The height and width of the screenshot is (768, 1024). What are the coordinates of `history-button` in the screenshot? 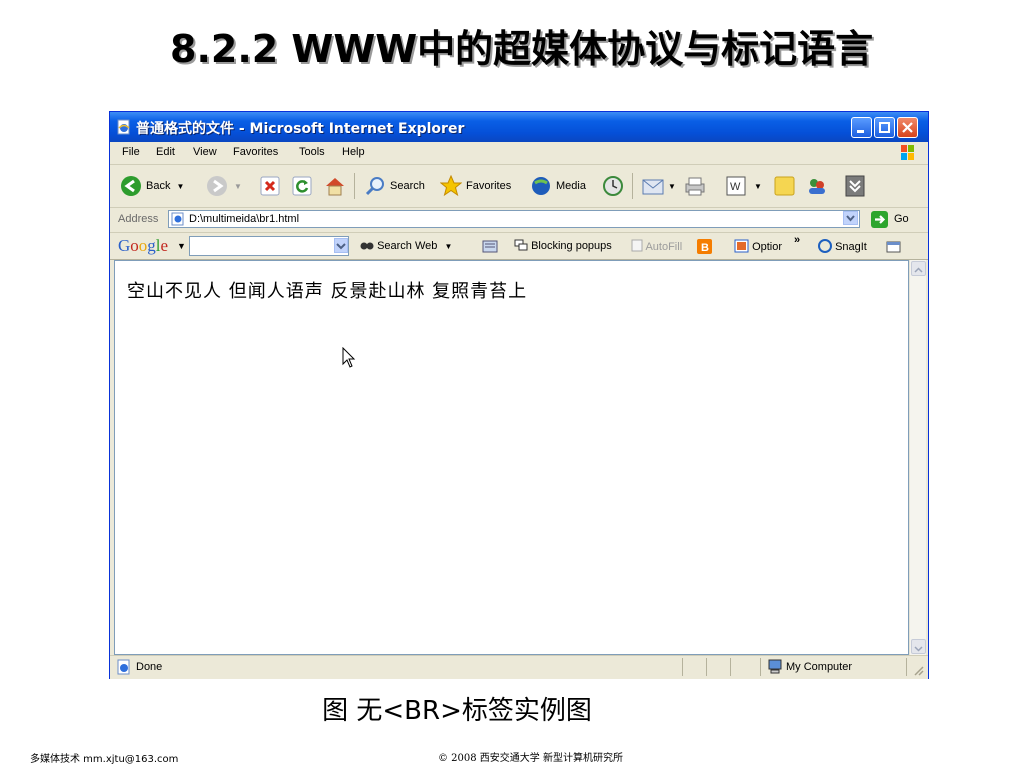 It's located at (613, 186).